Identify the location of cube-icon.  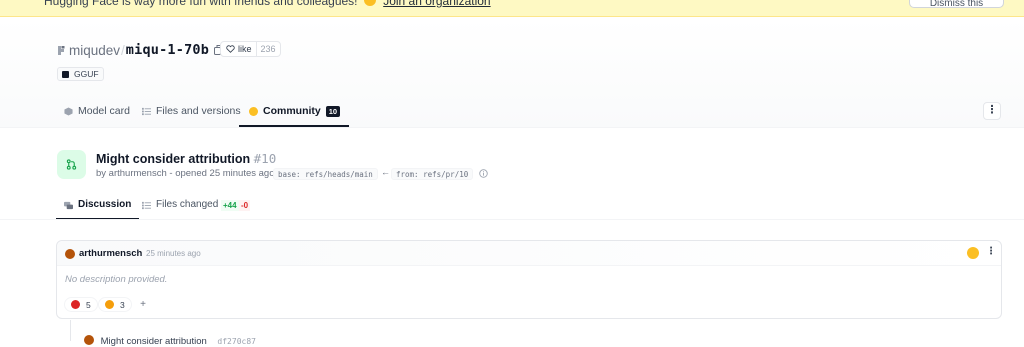
(68, 111).